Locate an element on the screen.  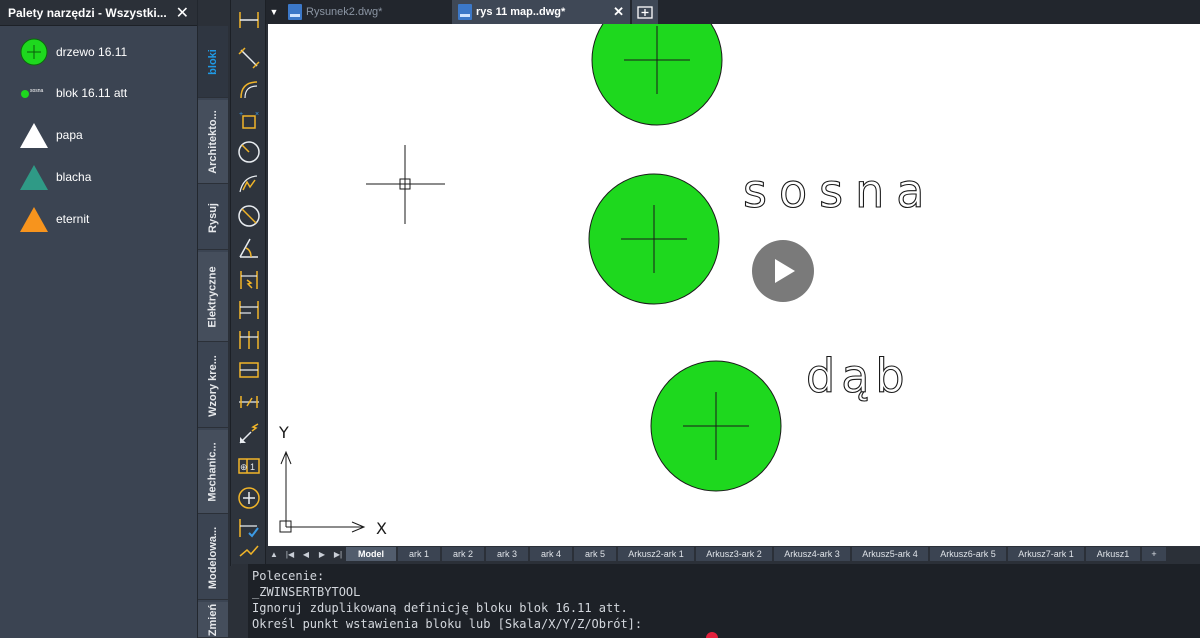
document-tabs: ▼ Rysunek2.dwg* rys 11 map..dwg* ✕ is located at coordinates (733, 12).